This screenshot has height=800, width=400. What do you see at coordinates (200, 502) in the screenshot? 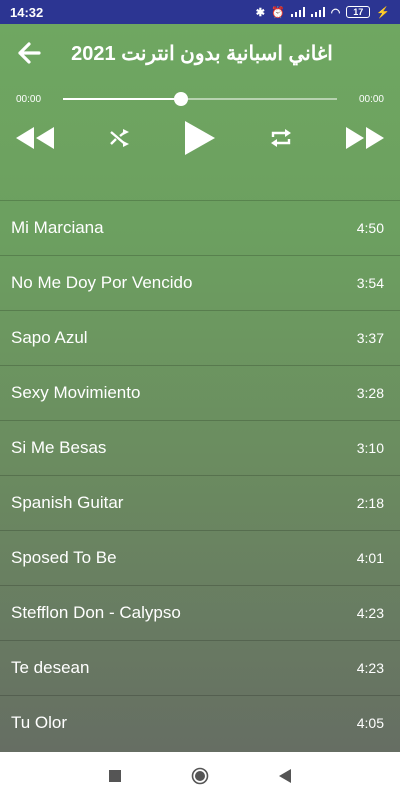
I see `song-row: Spanish Guitar 2:18` at bounding box center [200, 502].